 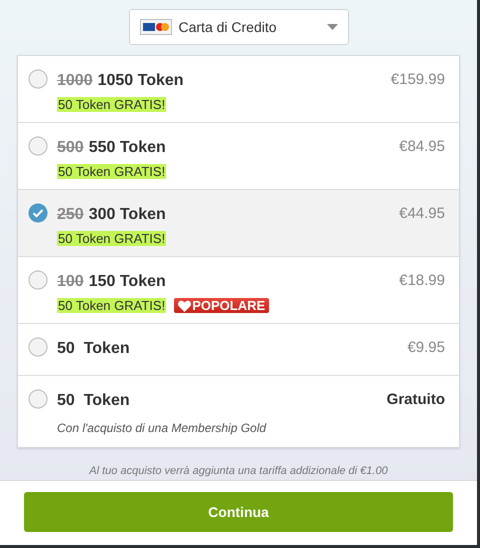 I want to click on old-amount: 1000, so click(x=75, y=81).